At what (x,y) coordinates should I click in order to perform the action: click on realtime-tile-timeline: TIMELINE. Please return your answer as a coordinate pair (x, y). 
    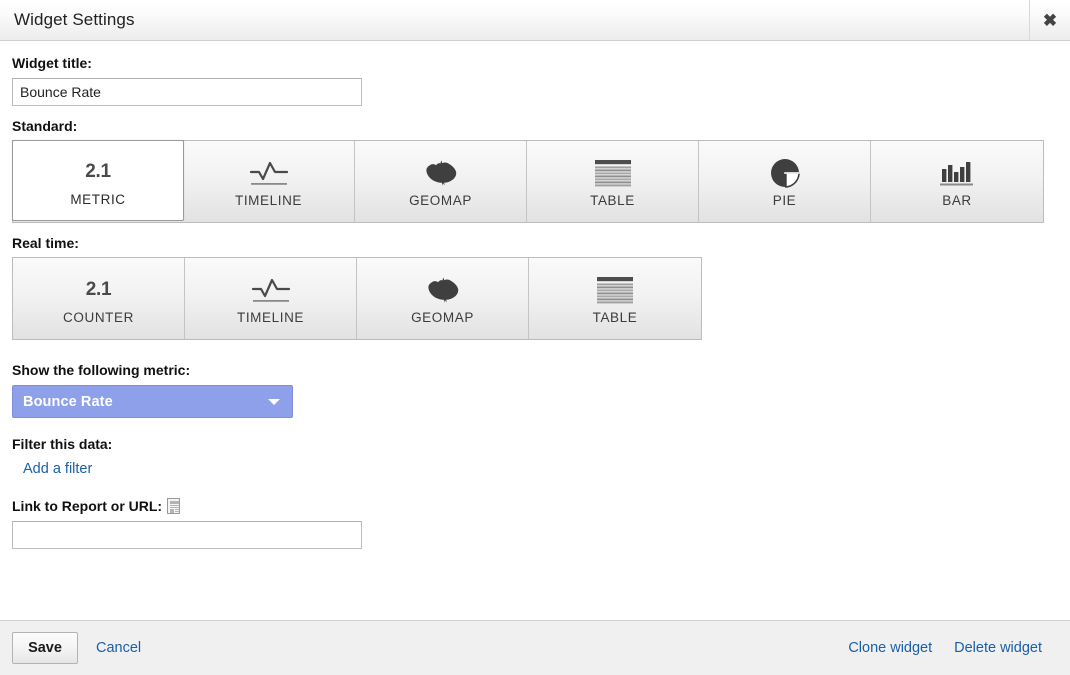
    Looking at the image, I should click on (271, 298).